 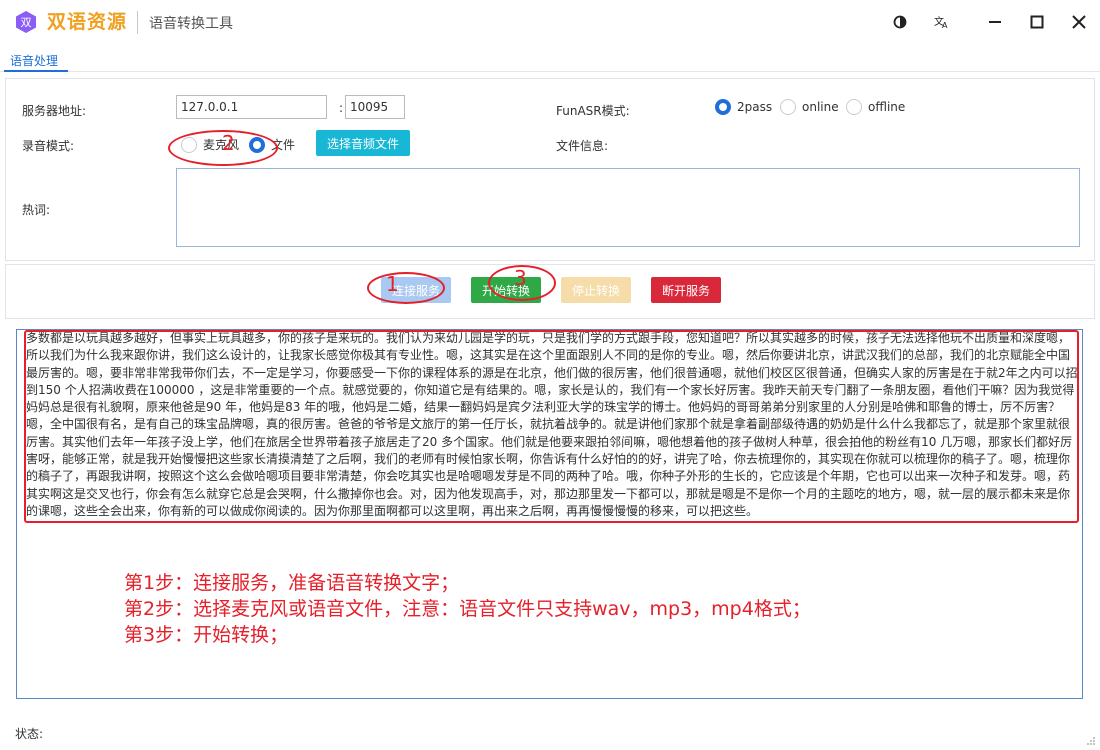 What do you see at coordinates (210, 144) in the screenshot?
I see `record-radio-microphone: 麦克风` at bounding box center [210, 144].